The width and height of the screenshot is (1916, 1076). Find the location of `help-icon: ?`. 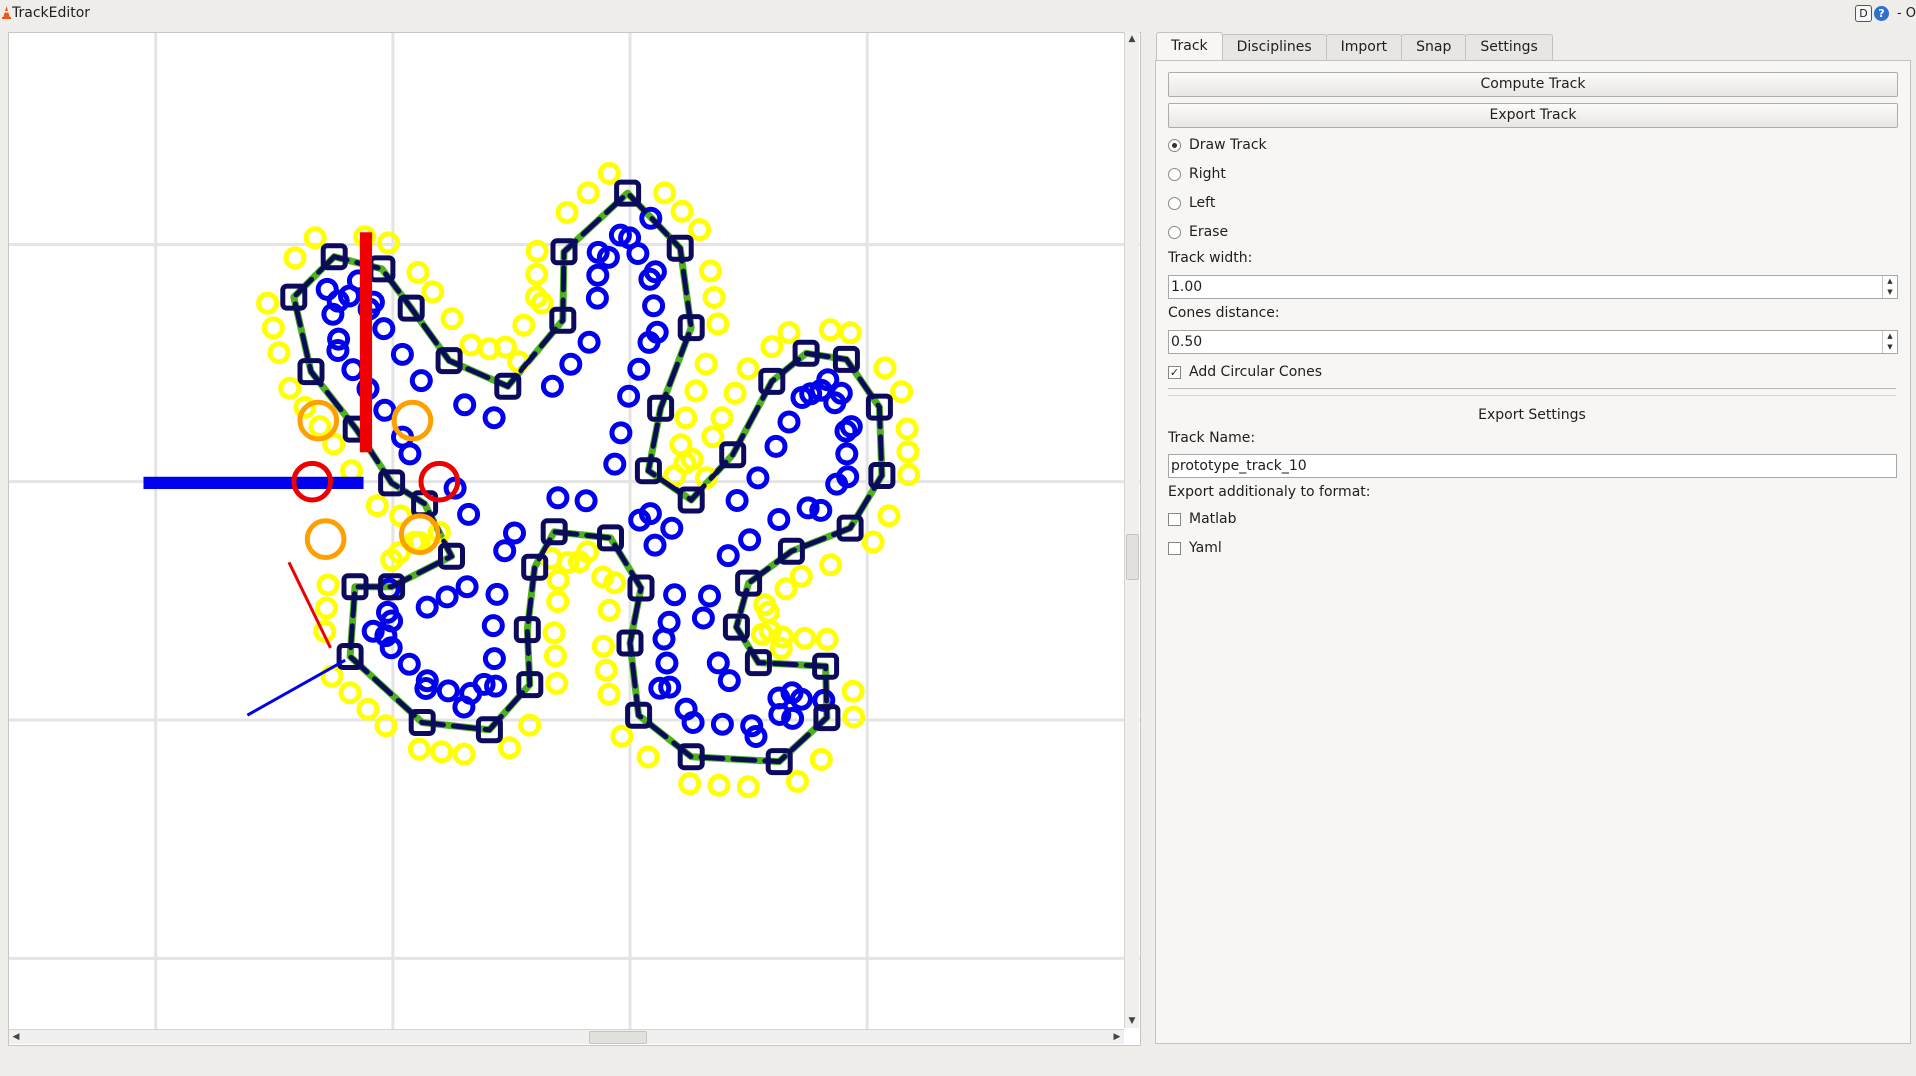

help-icon: ? is located at coordinates (1881, 13).